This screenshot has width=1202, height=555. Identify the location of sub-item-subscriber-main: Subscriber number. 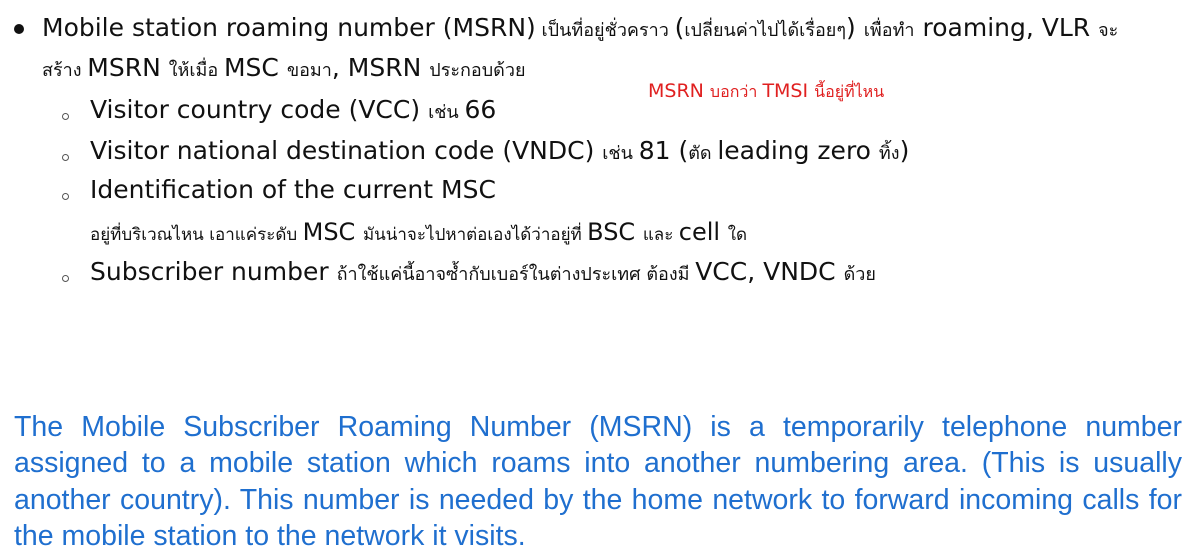
(213, 271).